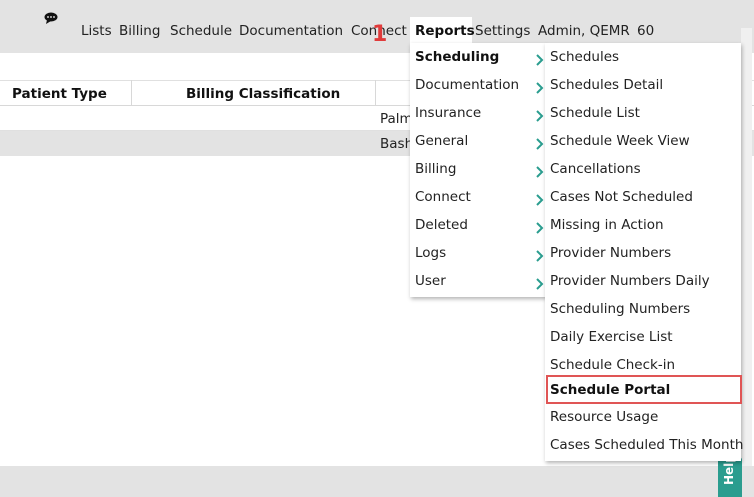 The image size is (754, 497). What do you see at coordinates (478, 85) in the screenshot?
I see `menu-item-documentation: Documentation` at bounding box center [478, 85].